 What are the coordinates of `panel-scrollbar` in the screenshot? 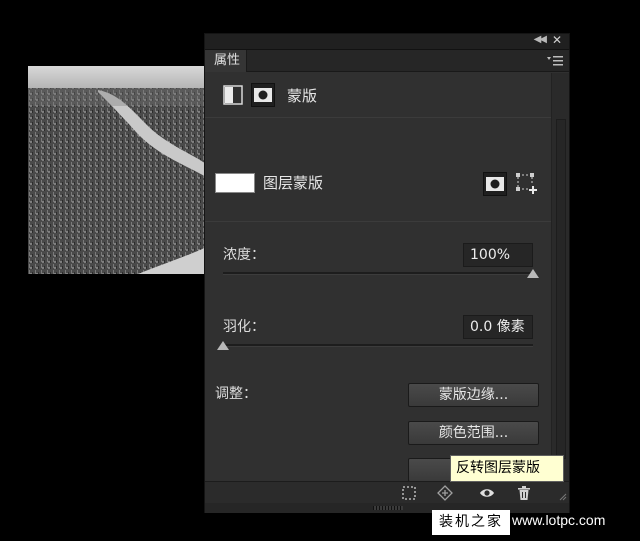 It's located at (560, 277).